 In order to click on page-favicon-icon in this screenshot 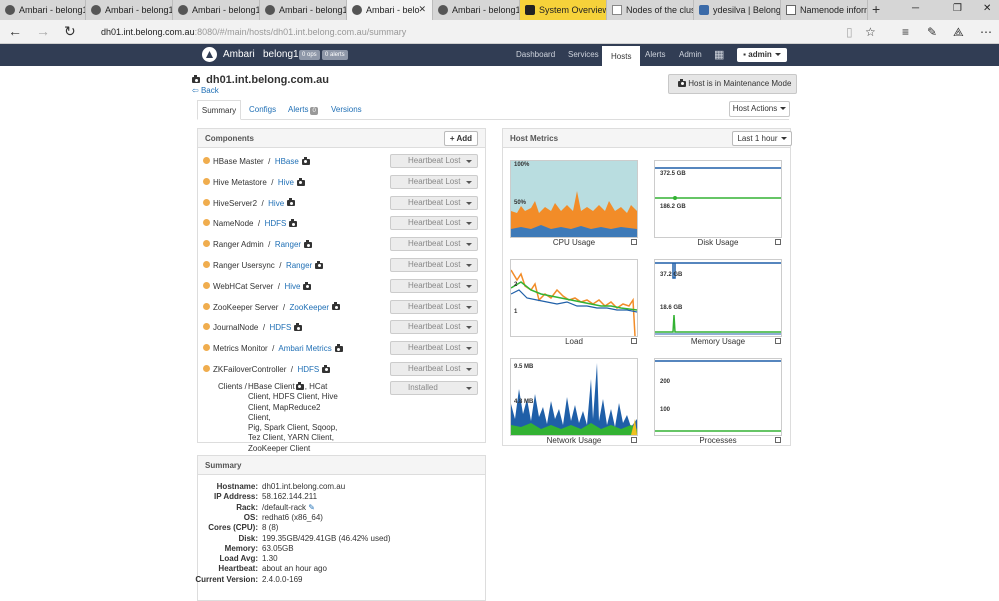, I will do `click(617, 10)`.